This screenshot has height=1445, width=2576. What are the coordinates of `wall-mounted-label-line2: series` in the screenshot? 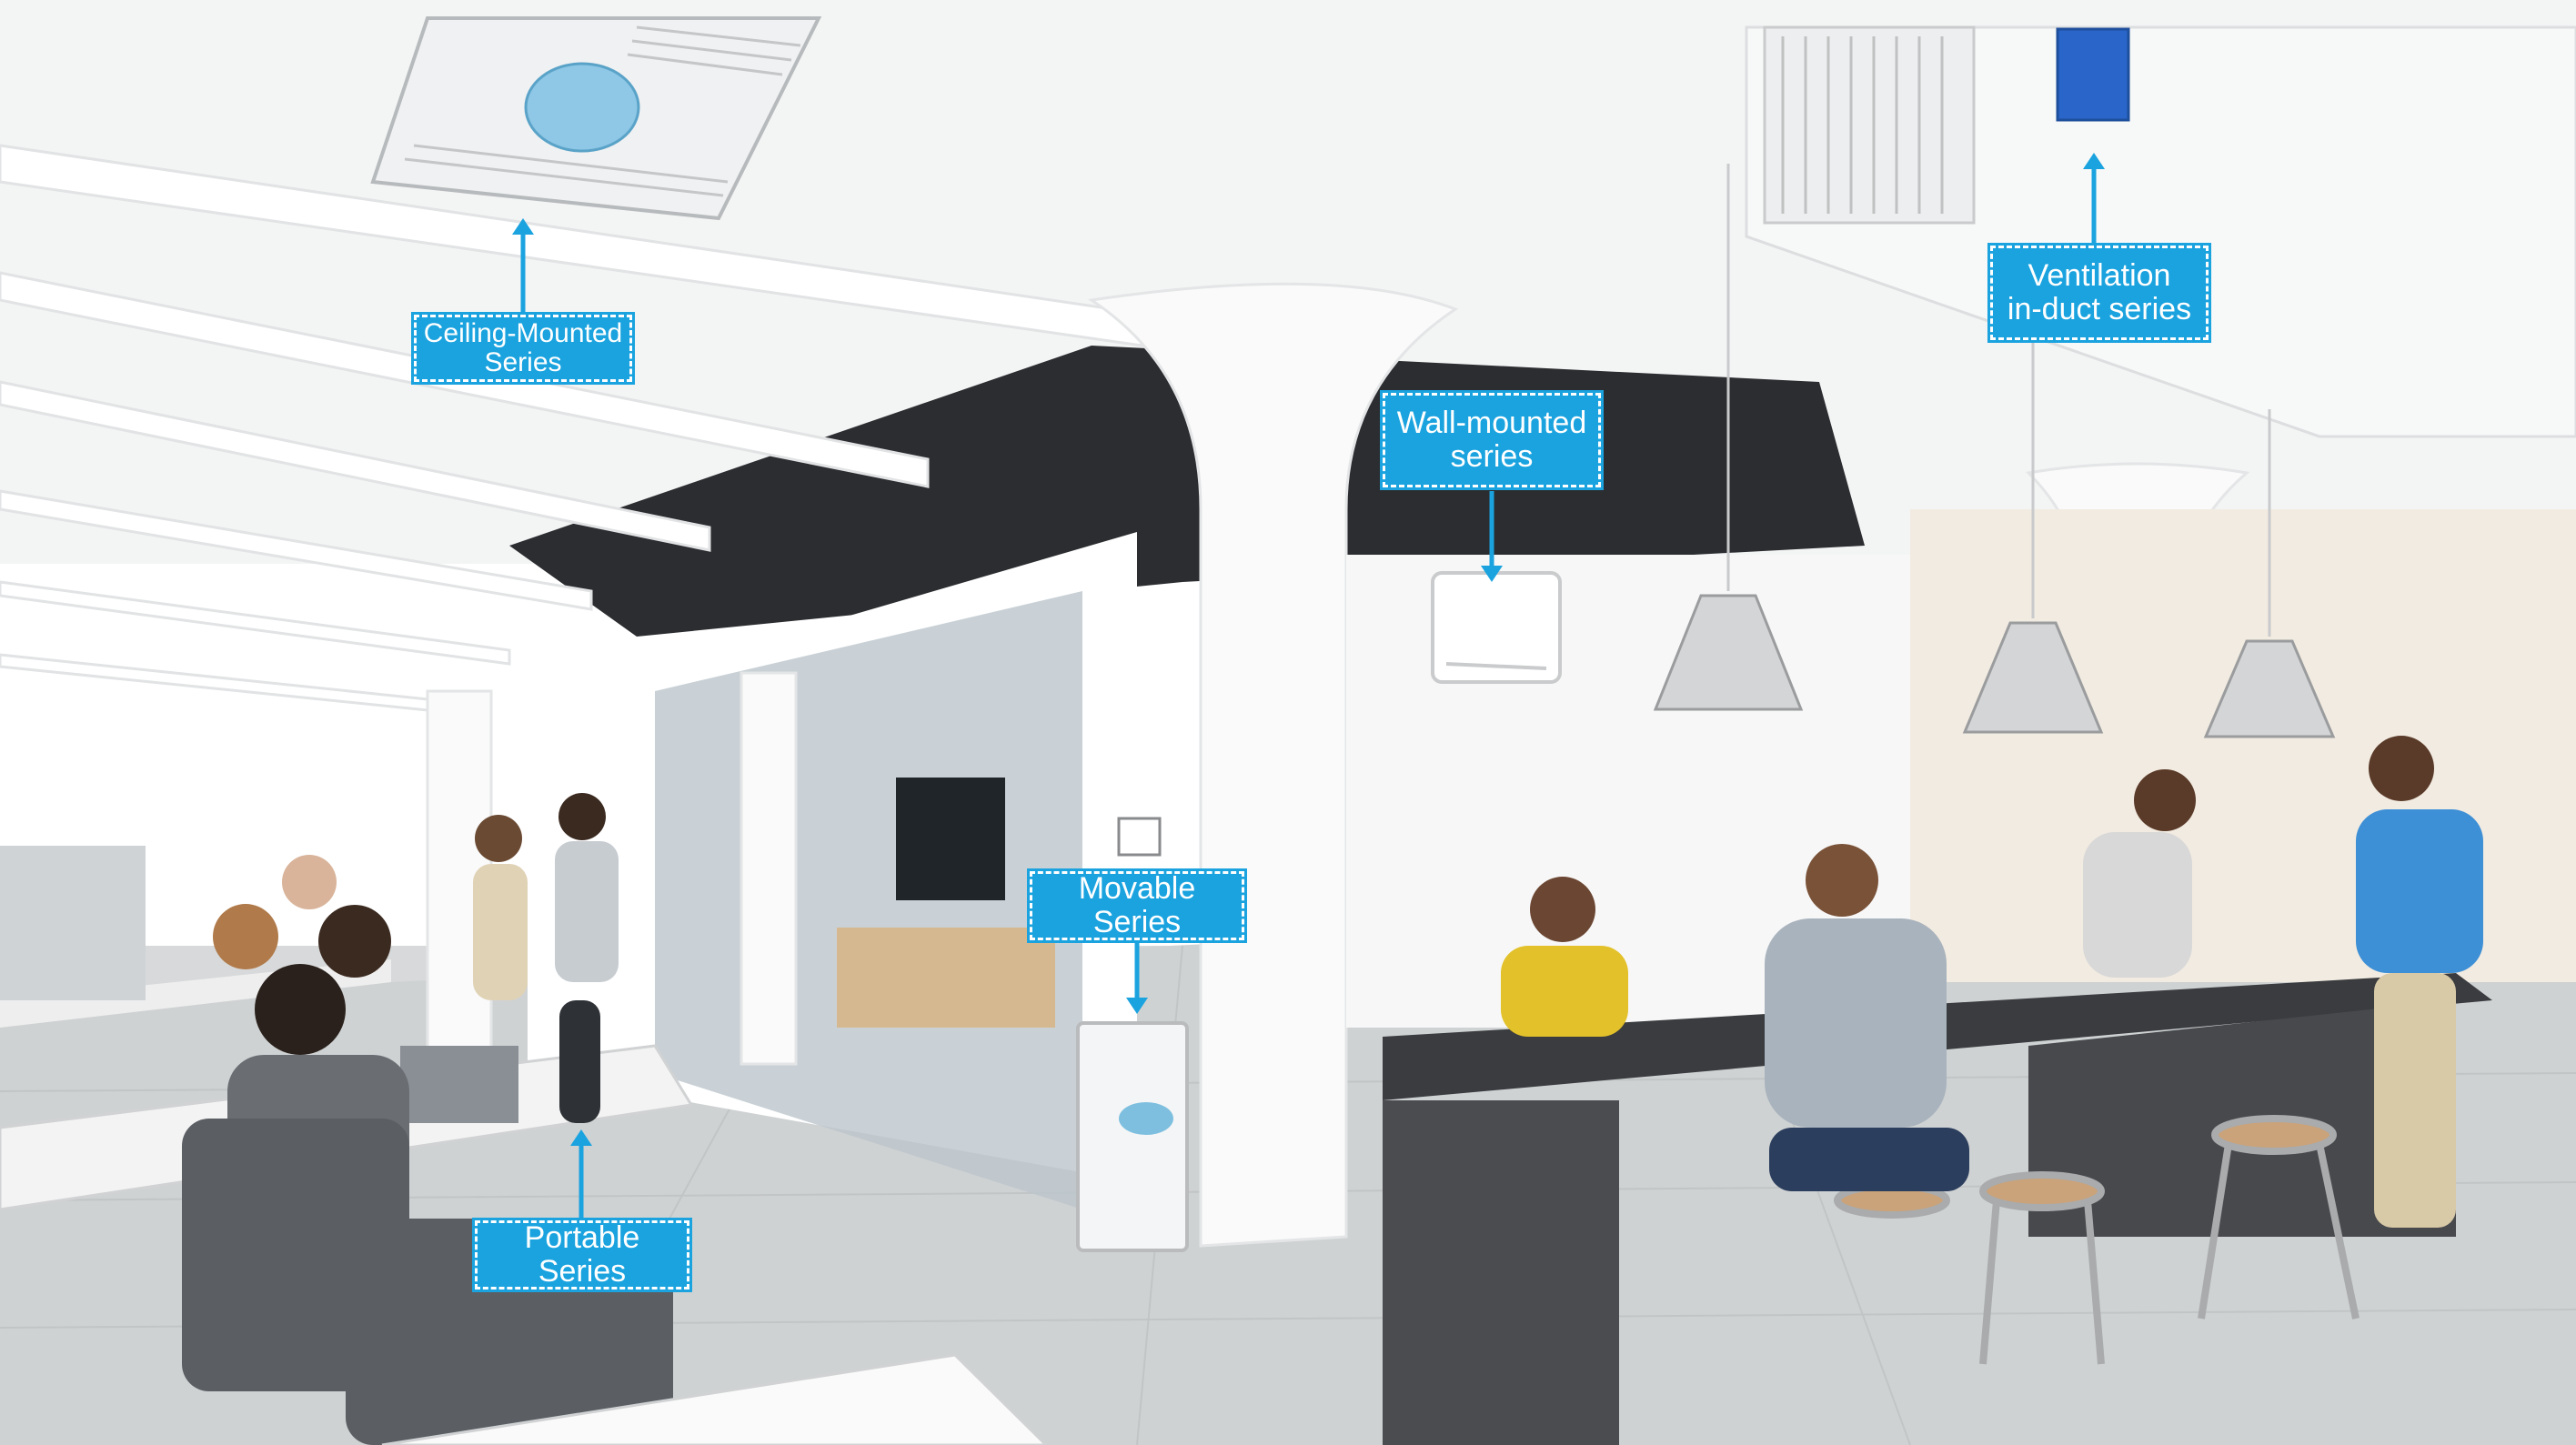 It's located at (1492, 456).